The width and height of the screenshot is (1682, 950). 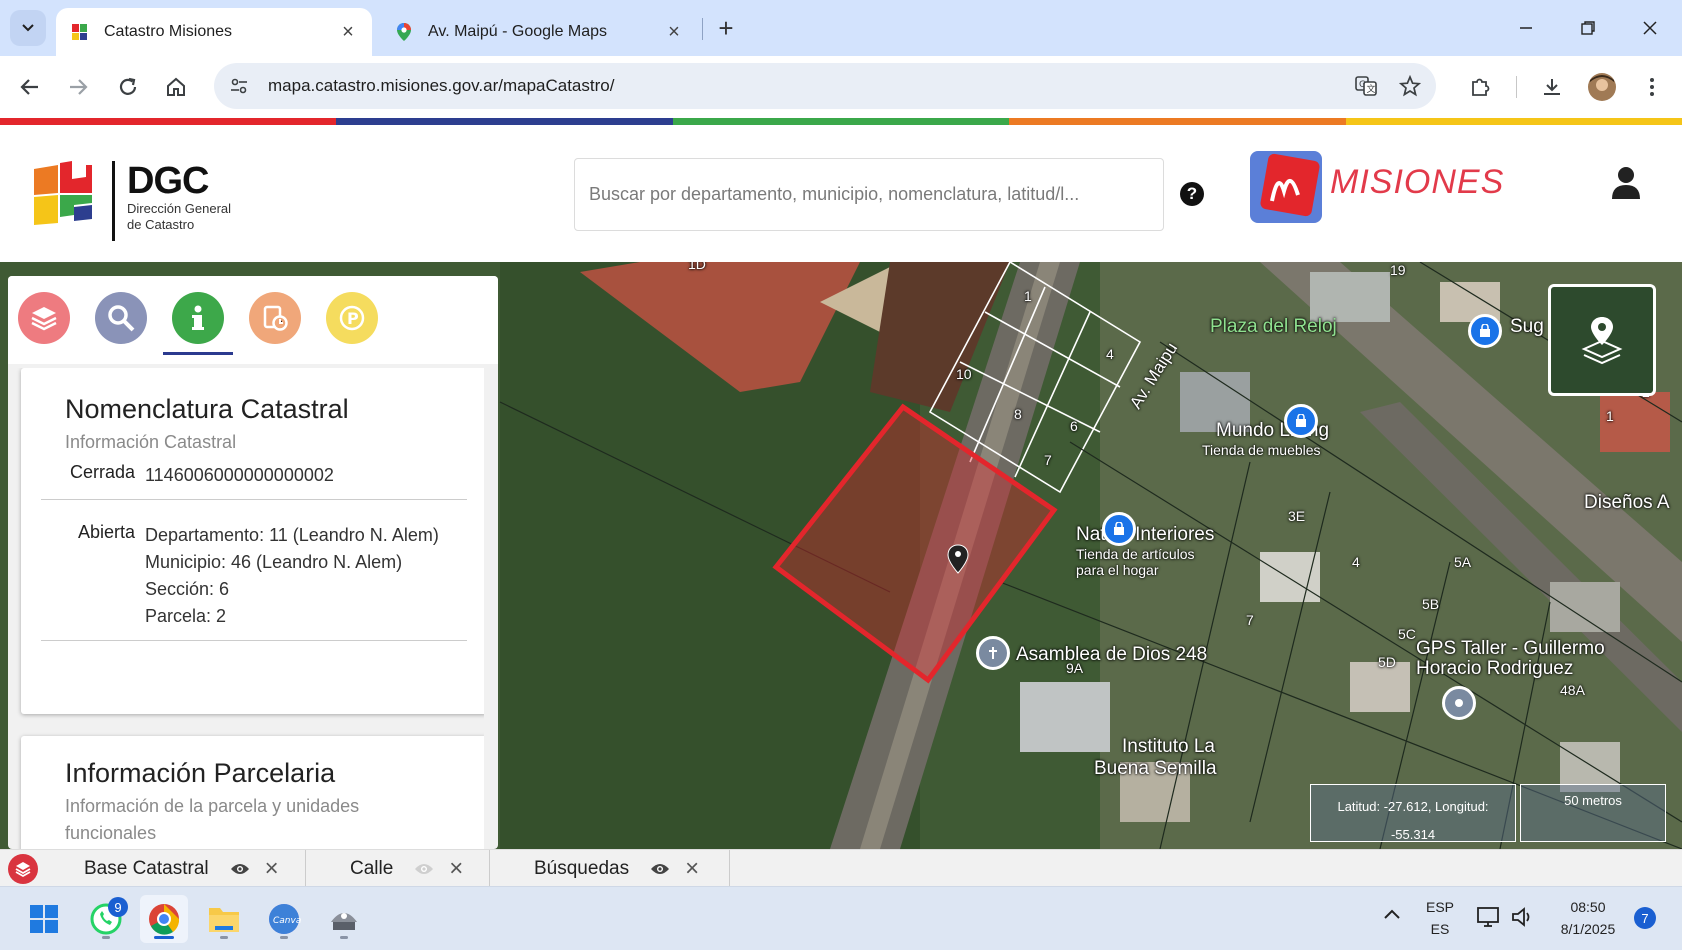 What do you see at coordinates (1552, 87) in the screenshot?
I see `downloads-button` at bounding box center [1552, 87].